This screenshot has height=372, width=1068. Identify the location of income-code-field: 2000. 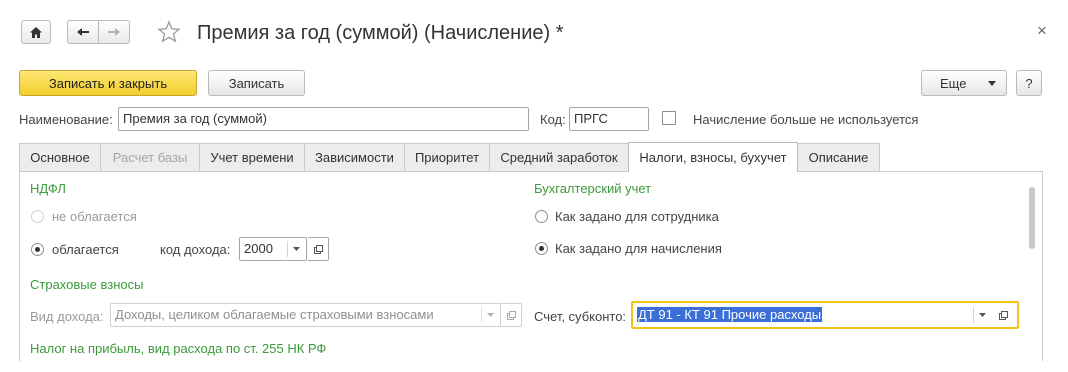
(273, 249).